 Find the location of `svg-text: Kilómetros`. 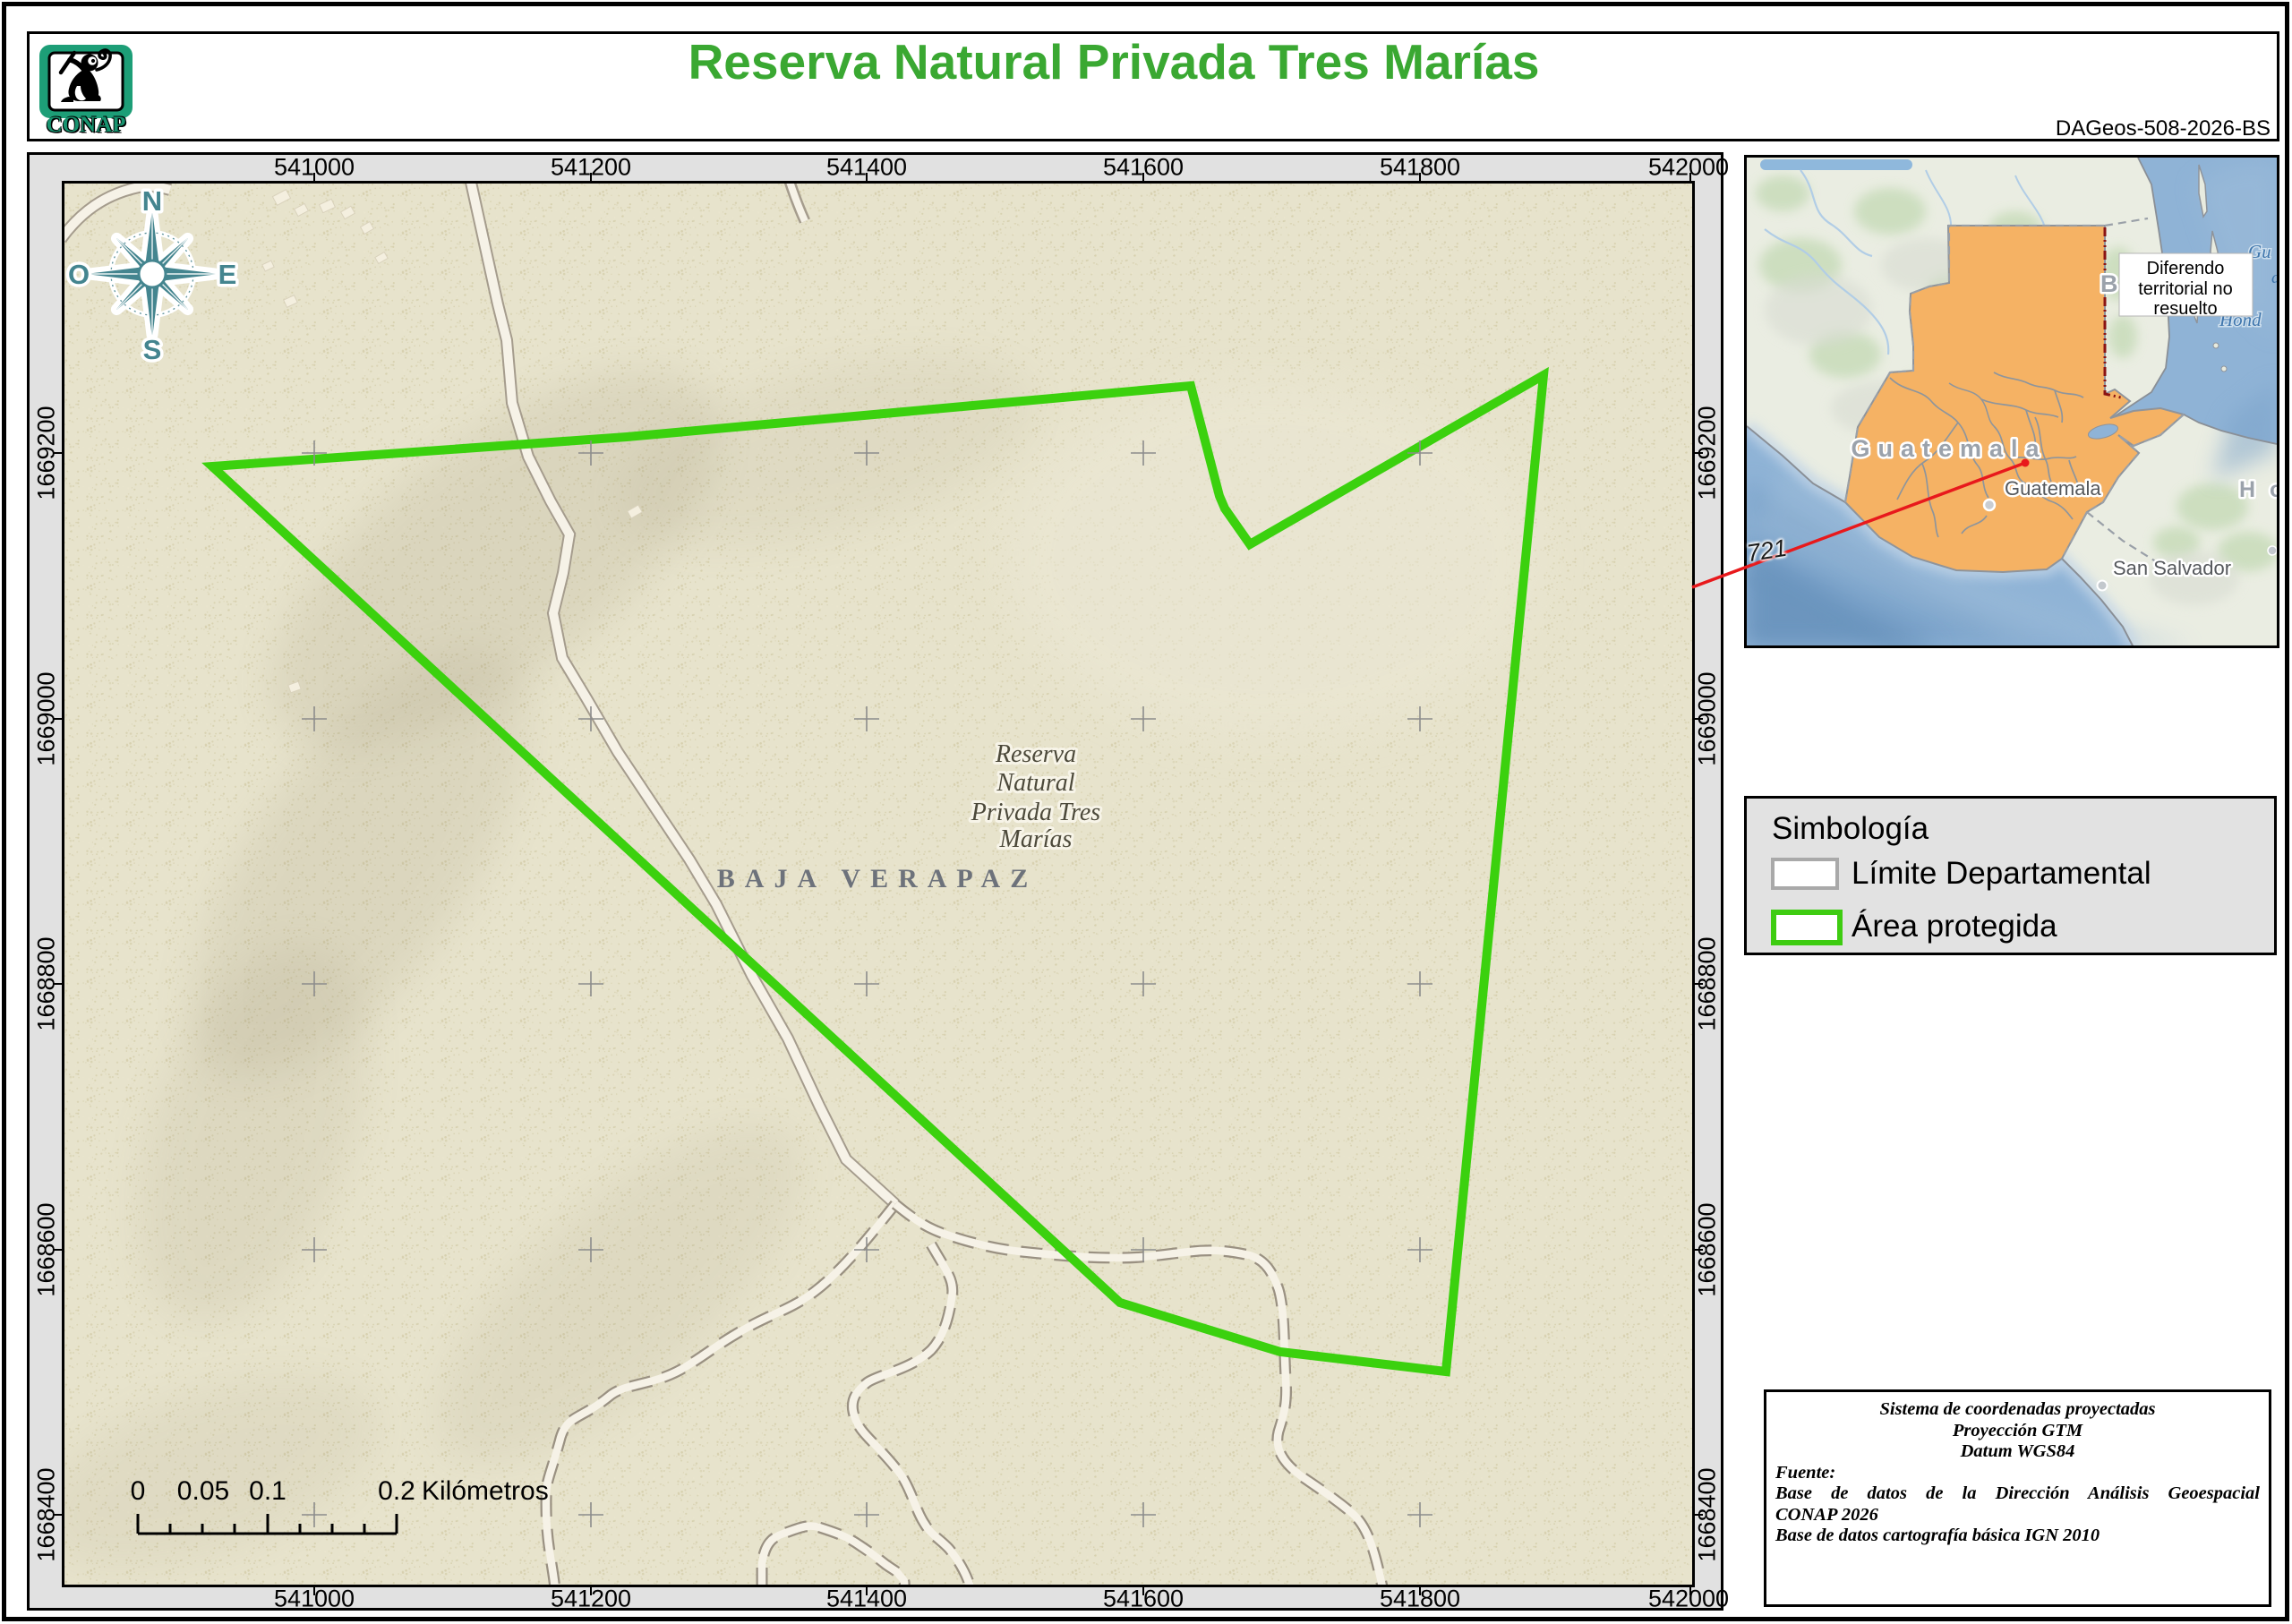

svg-text: Kilómetros is located at coordinates (485, 1491).